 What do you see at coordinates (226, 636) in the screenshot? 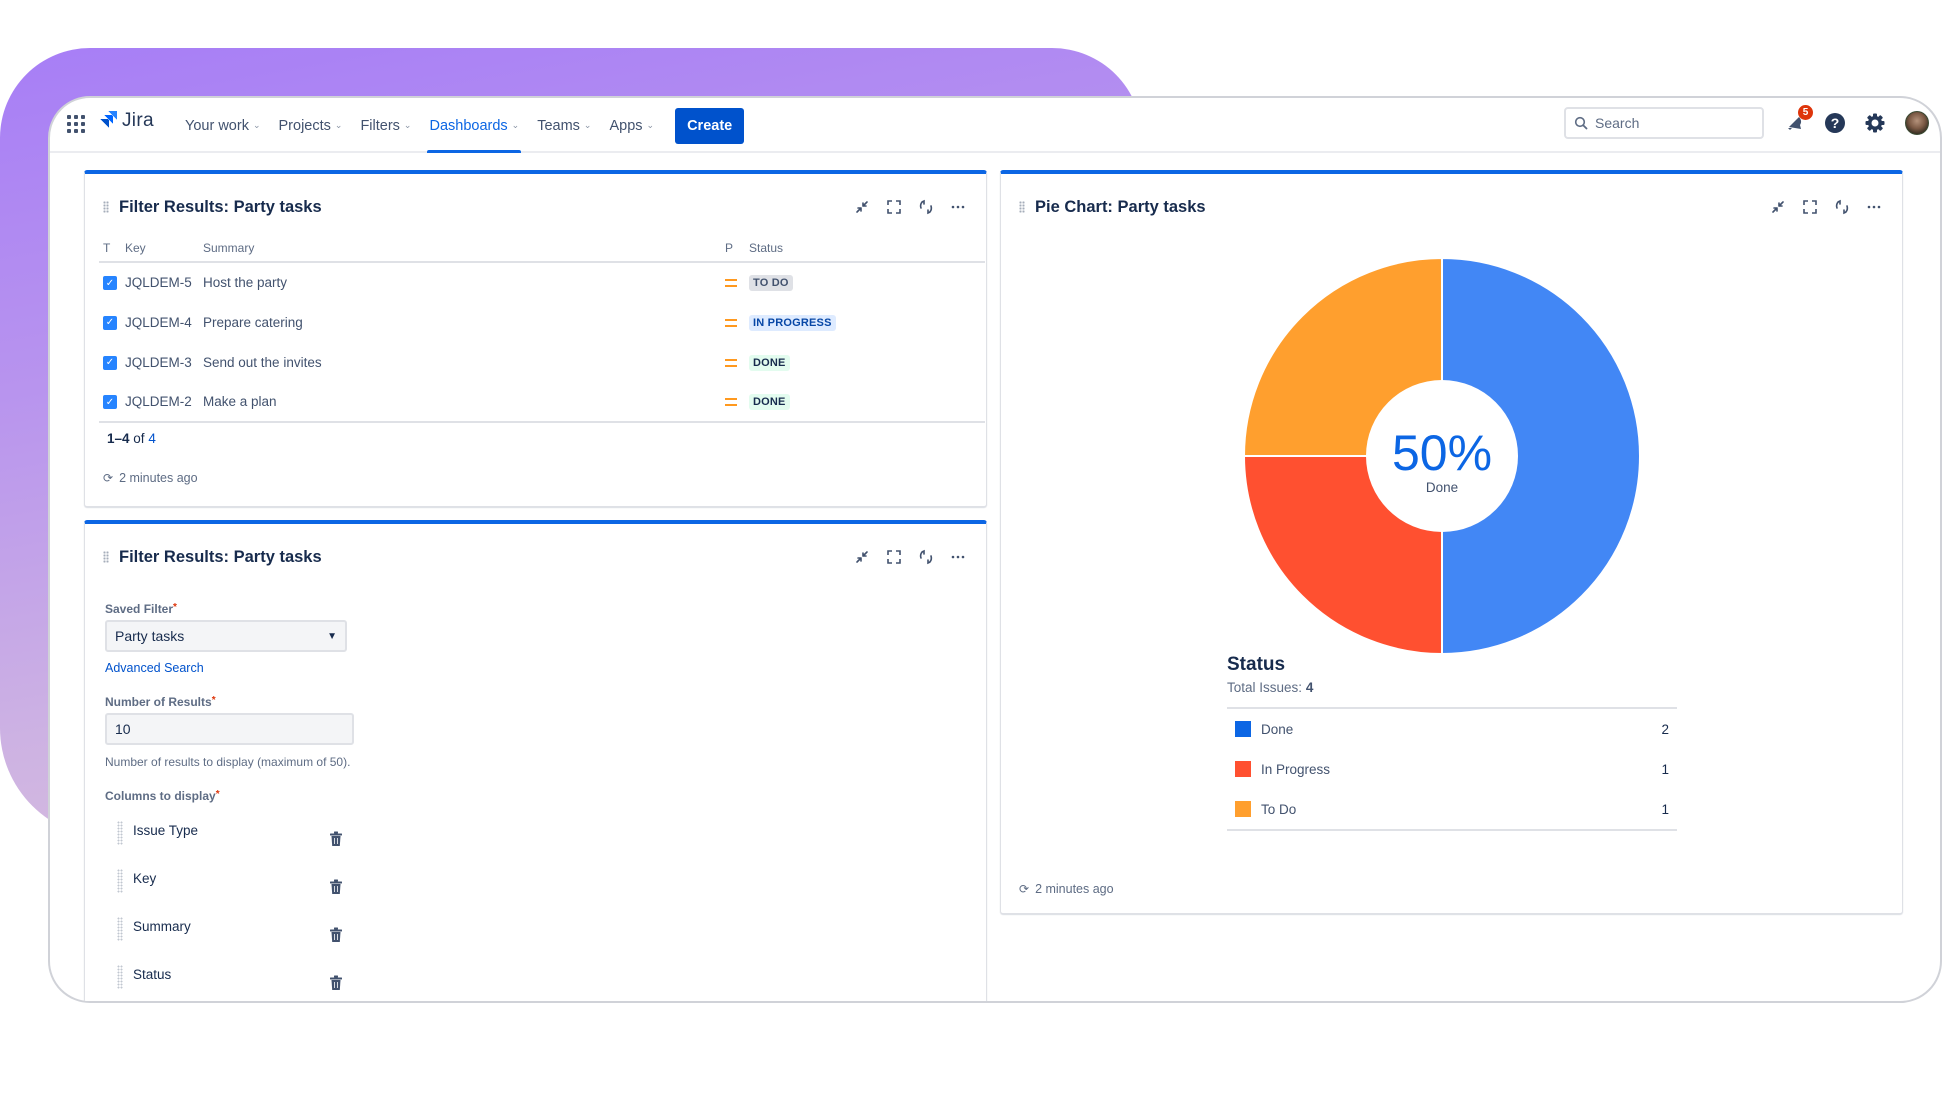
I see `saved-filter-select: Party tasks ▼` at bounding box center [226, 636].